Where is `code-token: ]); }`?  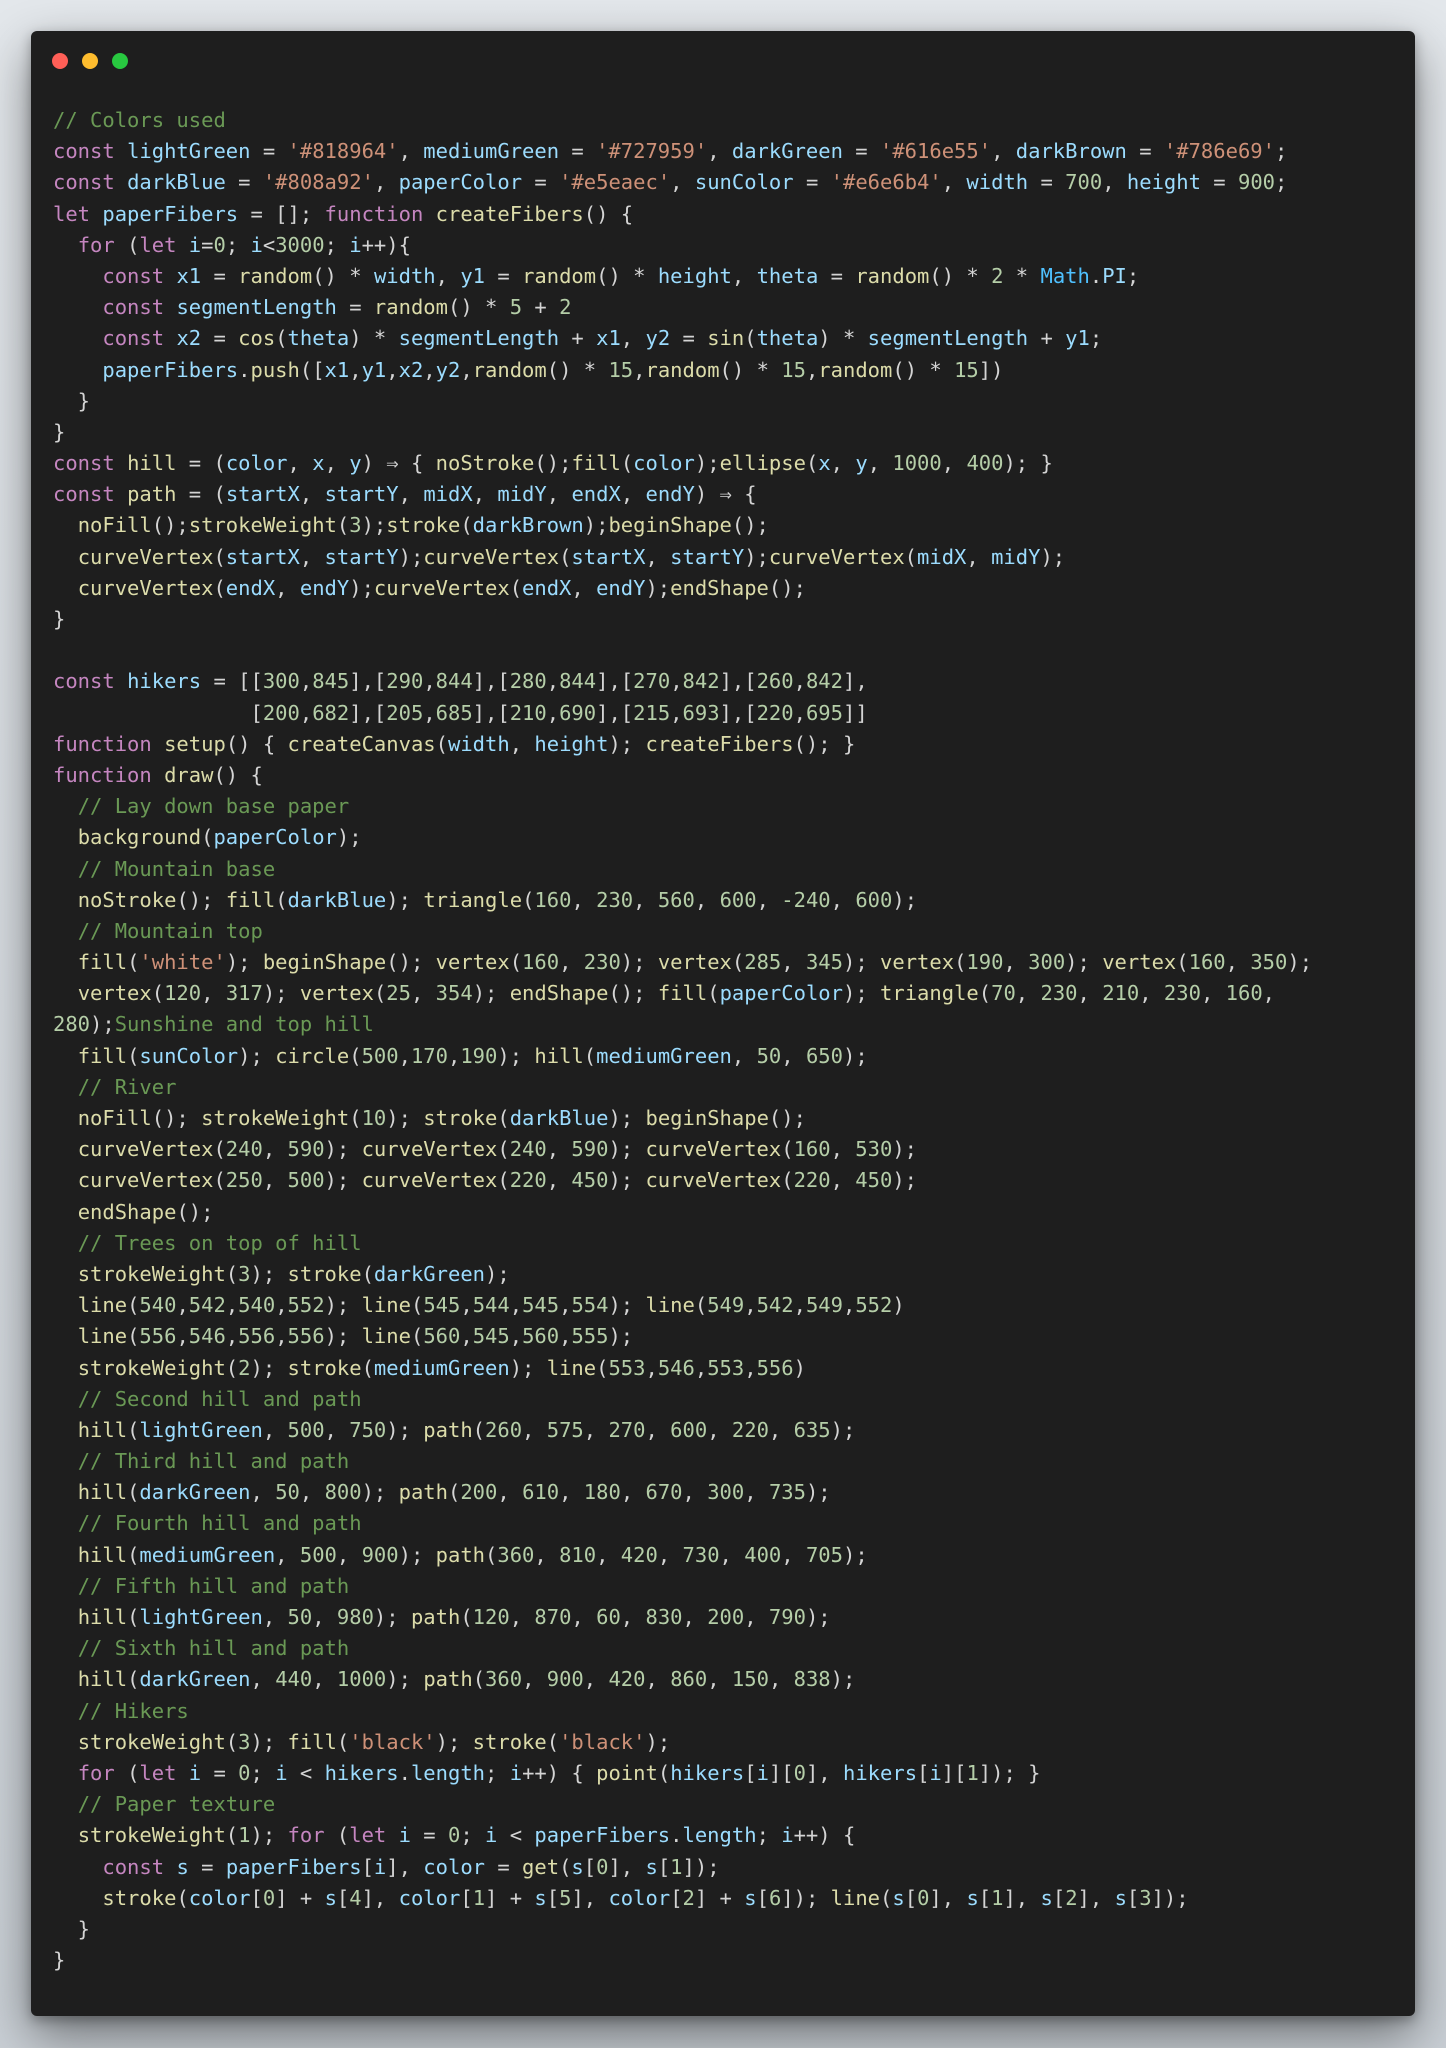 code-token: ]); } is located at coordinates (1009, 1772).